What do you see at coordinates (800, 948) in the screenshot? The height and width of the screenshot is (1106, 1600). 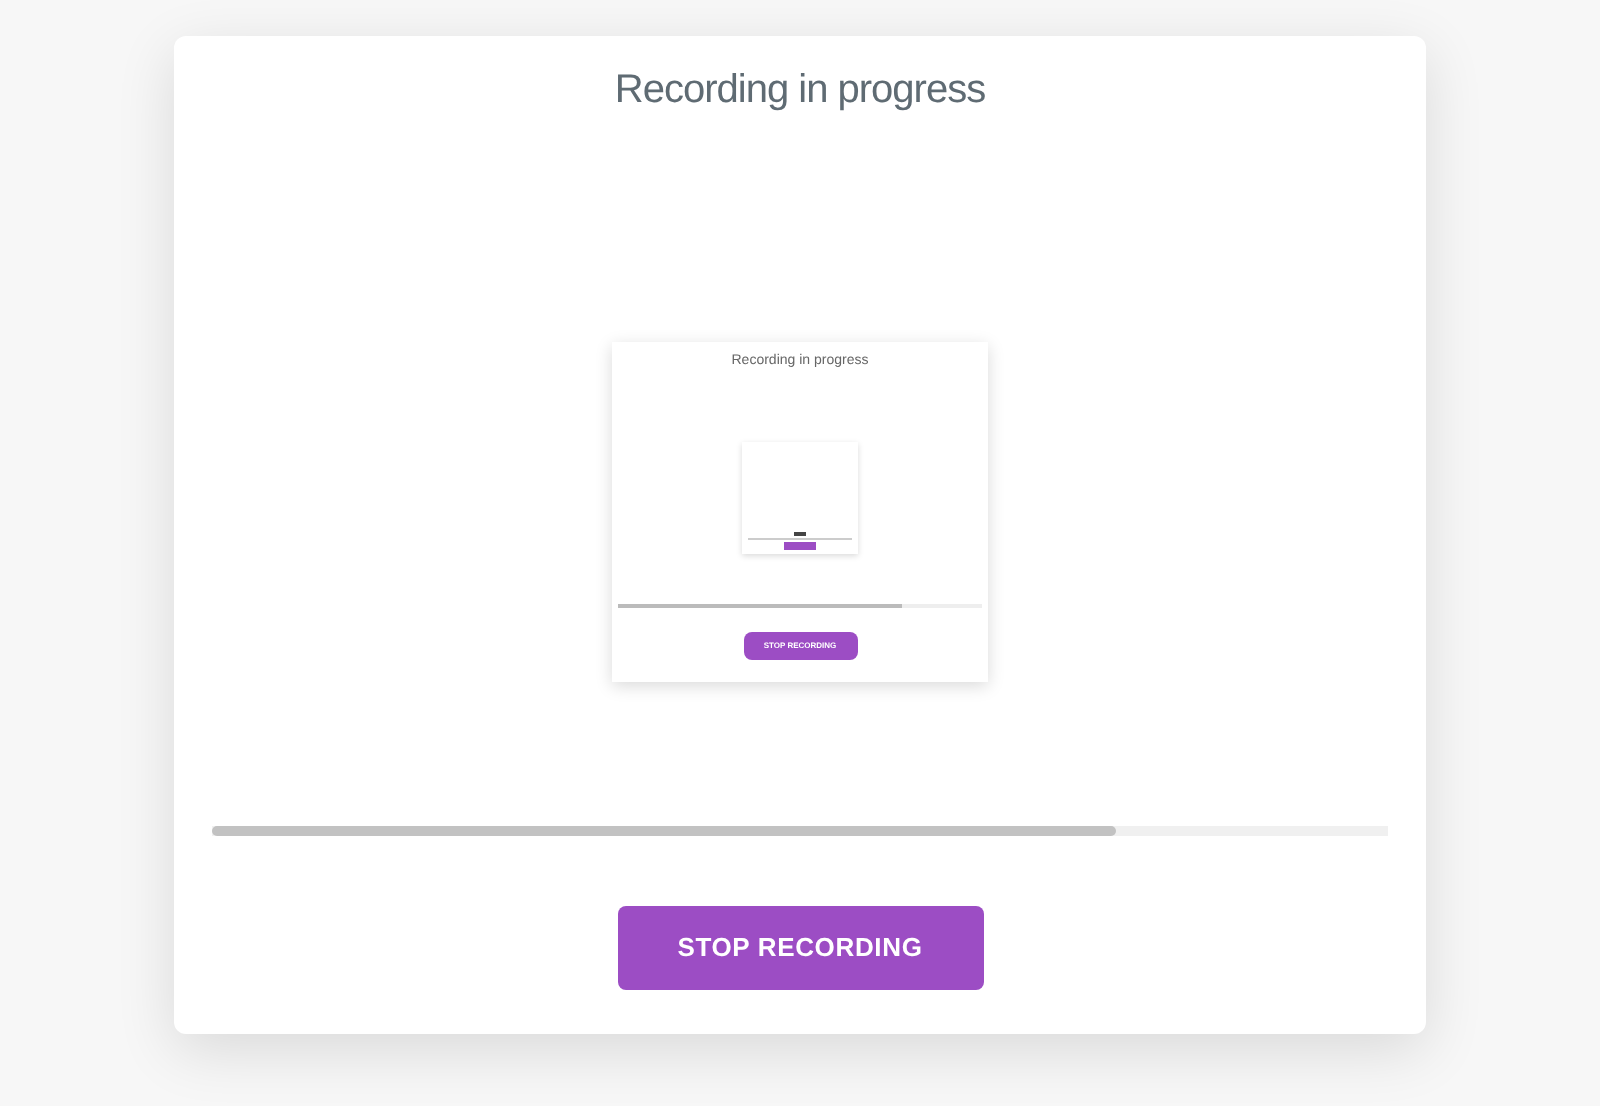 I see `stop-recording-button: STOP RECORDING` at bounding box center [800, 948].